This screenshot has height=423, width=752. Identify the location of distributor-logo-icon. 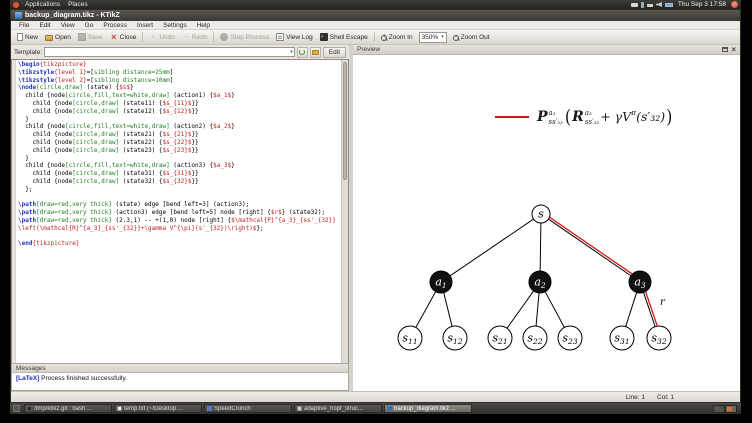
(16, 4).